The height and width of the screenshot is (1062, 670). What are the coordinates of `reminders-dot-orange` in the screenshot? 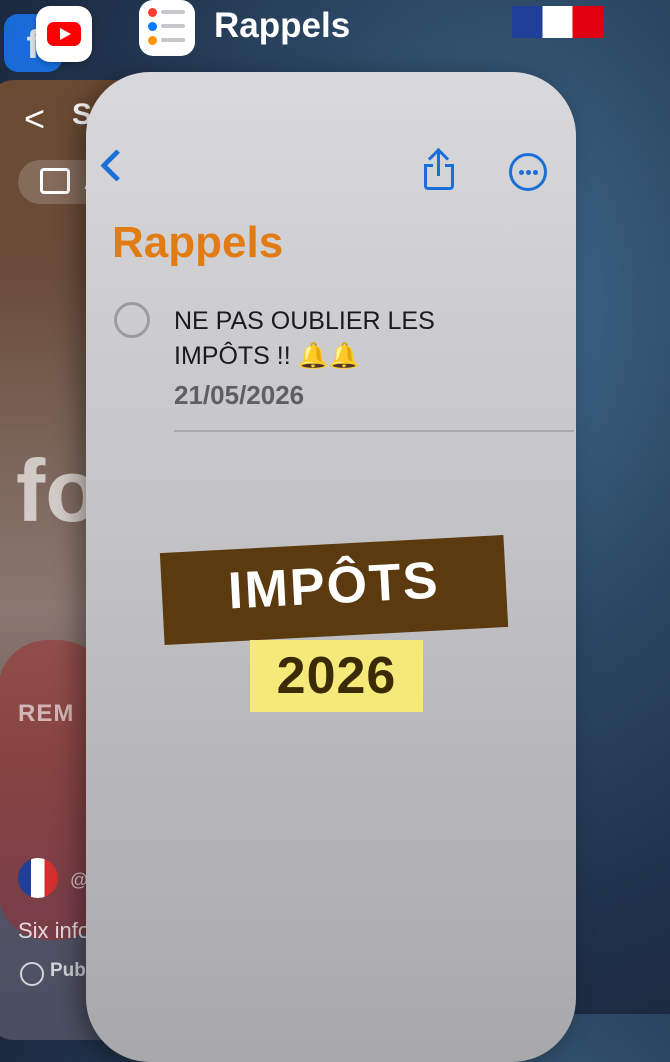 It's located at (152, 40).